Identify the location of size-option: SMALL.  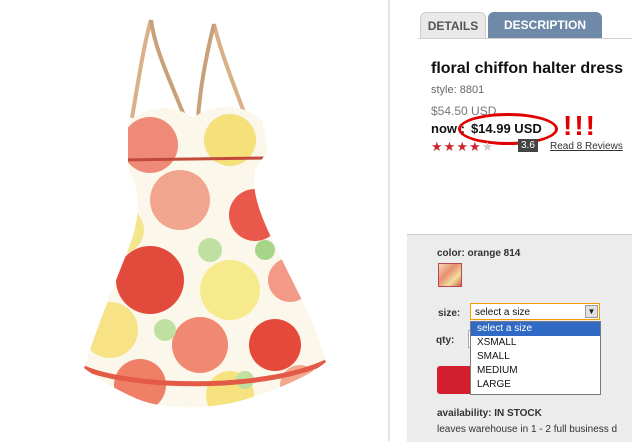
(535, 357).